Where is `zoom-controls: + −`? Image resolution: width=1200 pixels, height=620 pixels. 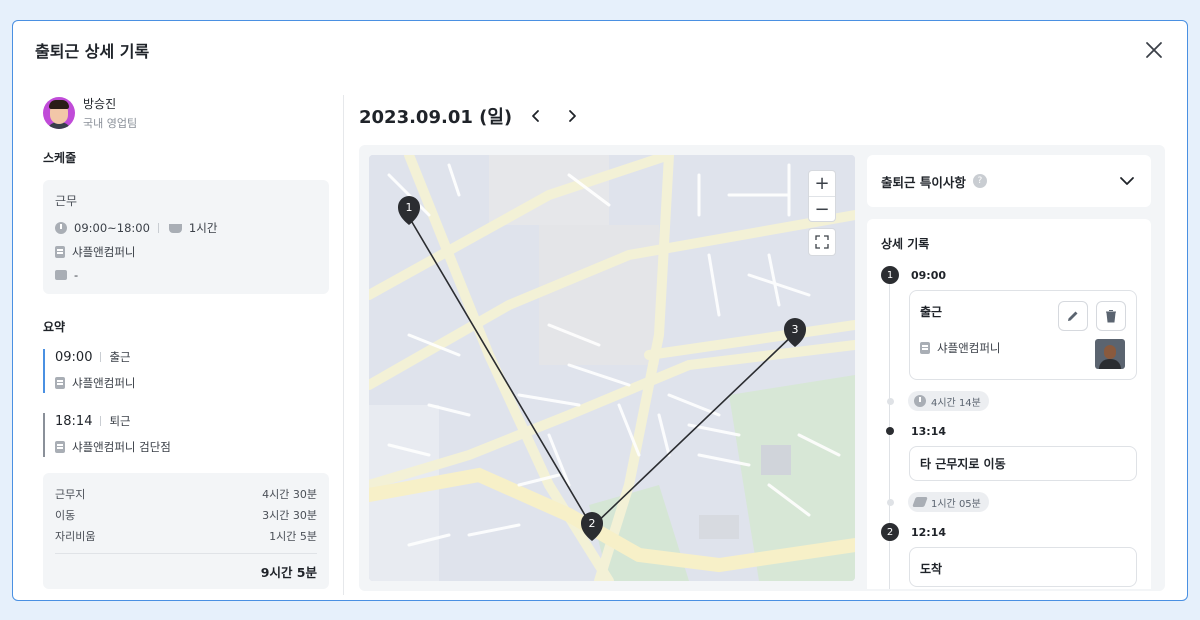
zoom-controls: + − is located at coordinates (822, 196).